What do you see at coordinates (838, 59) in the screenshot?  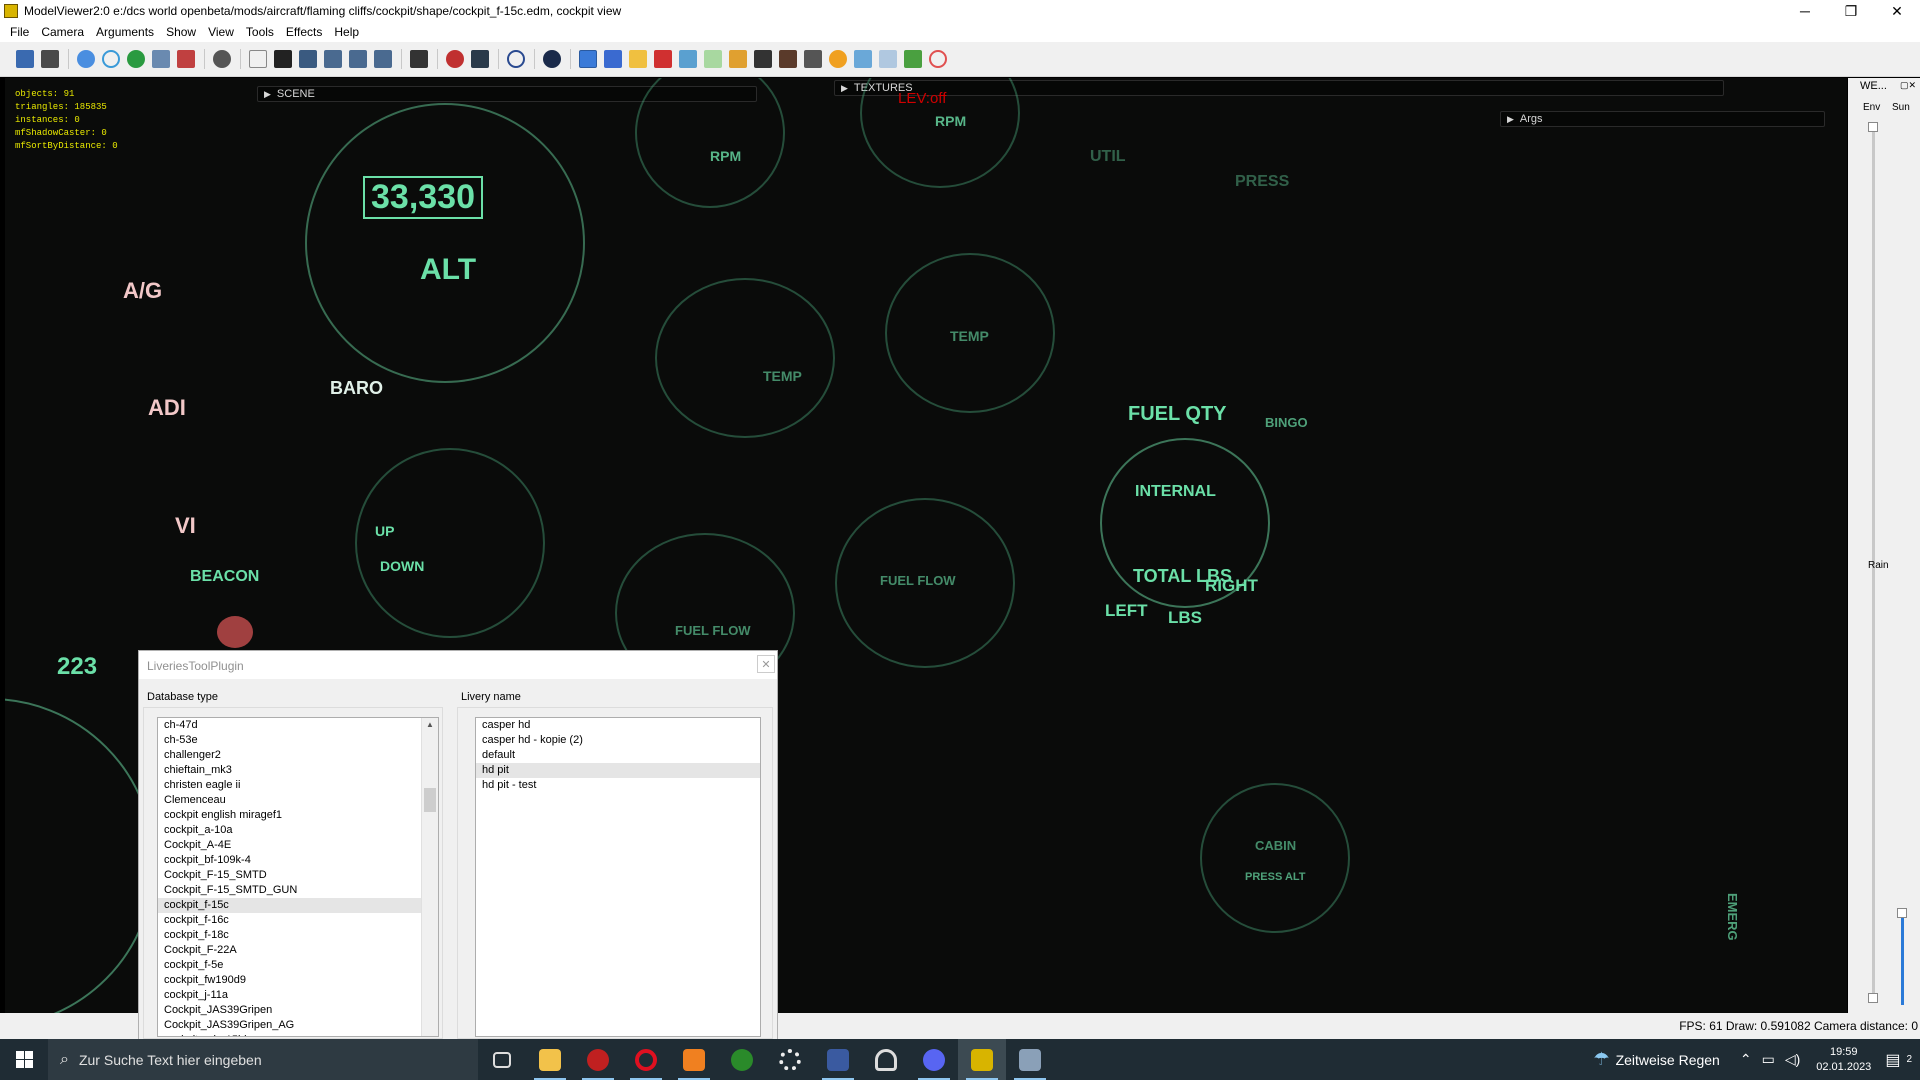 I see `sun-icon` at bounding box center [838, 59].